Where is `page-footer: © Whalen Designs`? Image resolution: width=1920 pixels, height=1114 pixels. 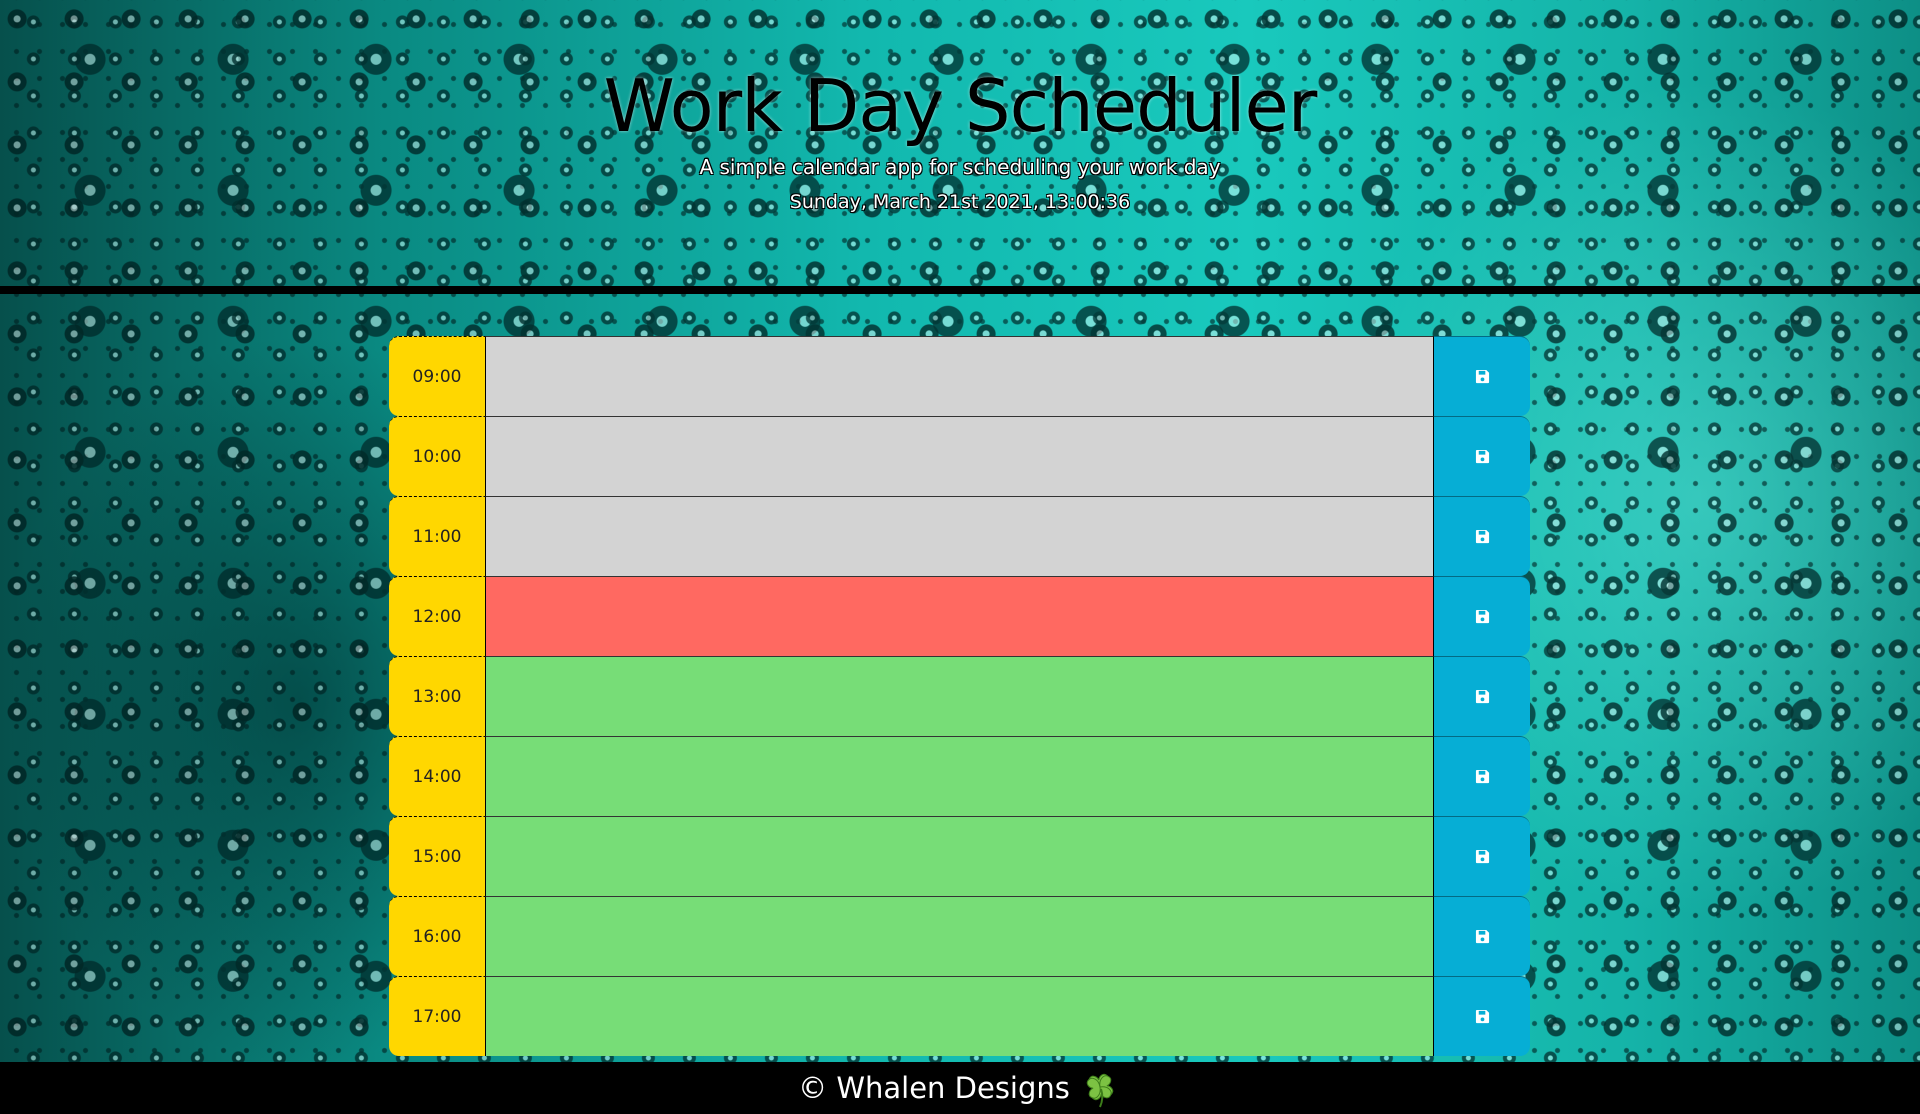
page-footer: © Whalen Designs is located at coordinates (960, 1088).